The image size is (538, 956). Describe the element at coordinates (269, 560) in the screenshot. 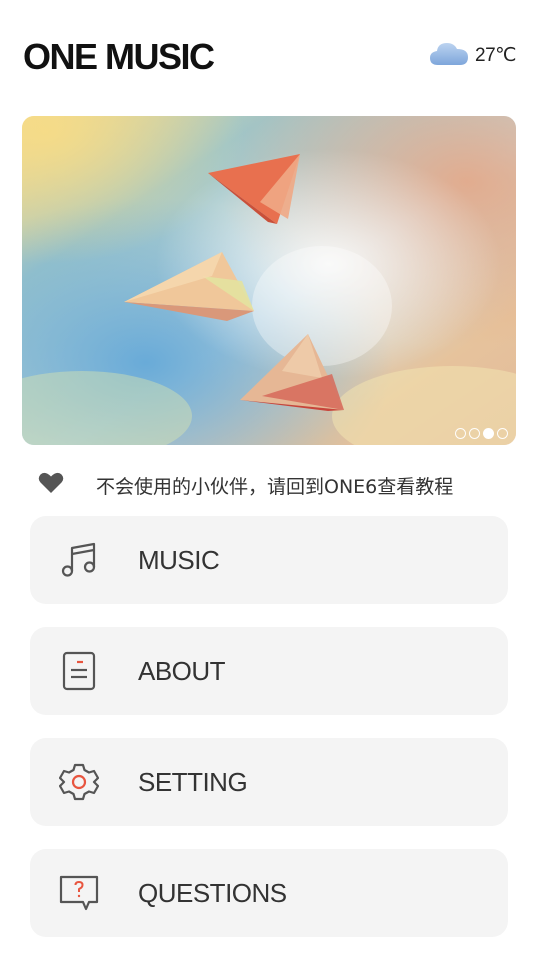

I see `menu-item-music: MUSIC` at that location.